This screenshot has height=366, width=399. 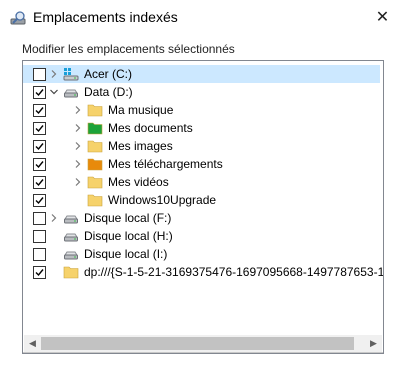 What do you see at coordinates (203, 92) in the screenshot?
I see `tree-row: Data (D:)` at bounding box center [203, 92].